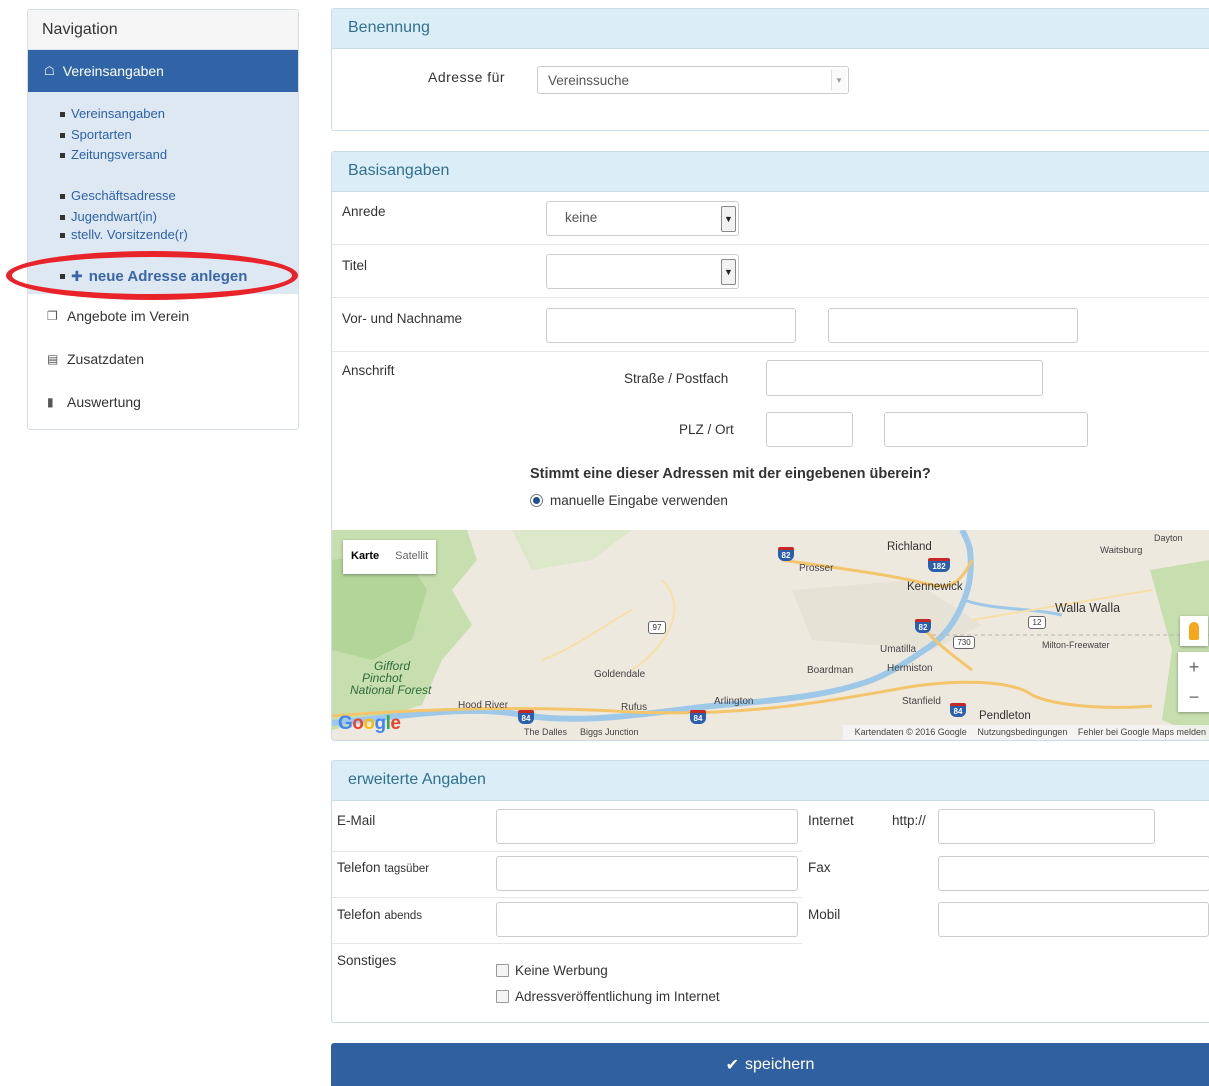  Describe the element at coordinates (179, 114) in the screenshot. I see `subnav-item-vereinsangaben: Vereinsangaben` at that location.